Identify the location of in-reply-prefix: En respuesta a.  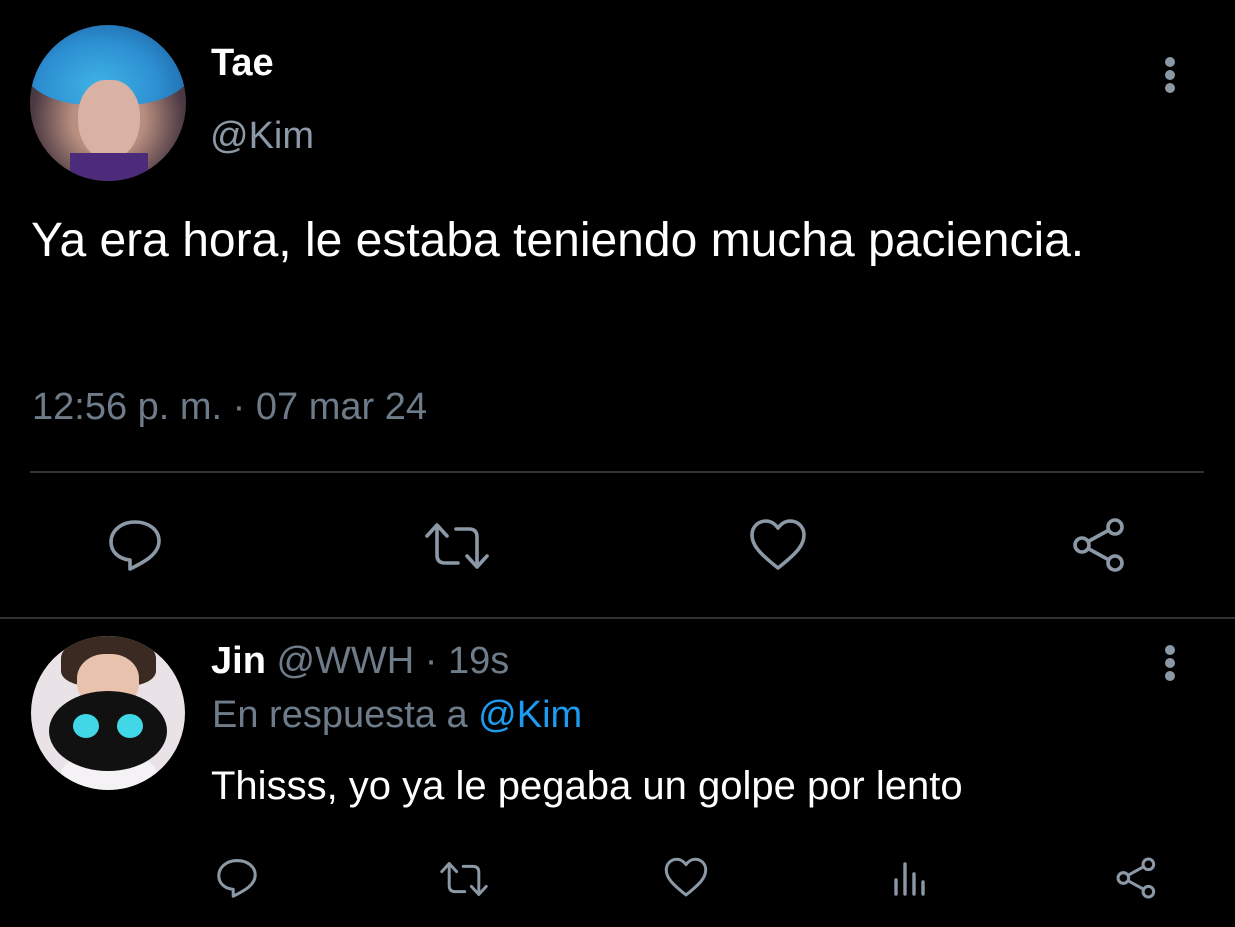
(340, 715).